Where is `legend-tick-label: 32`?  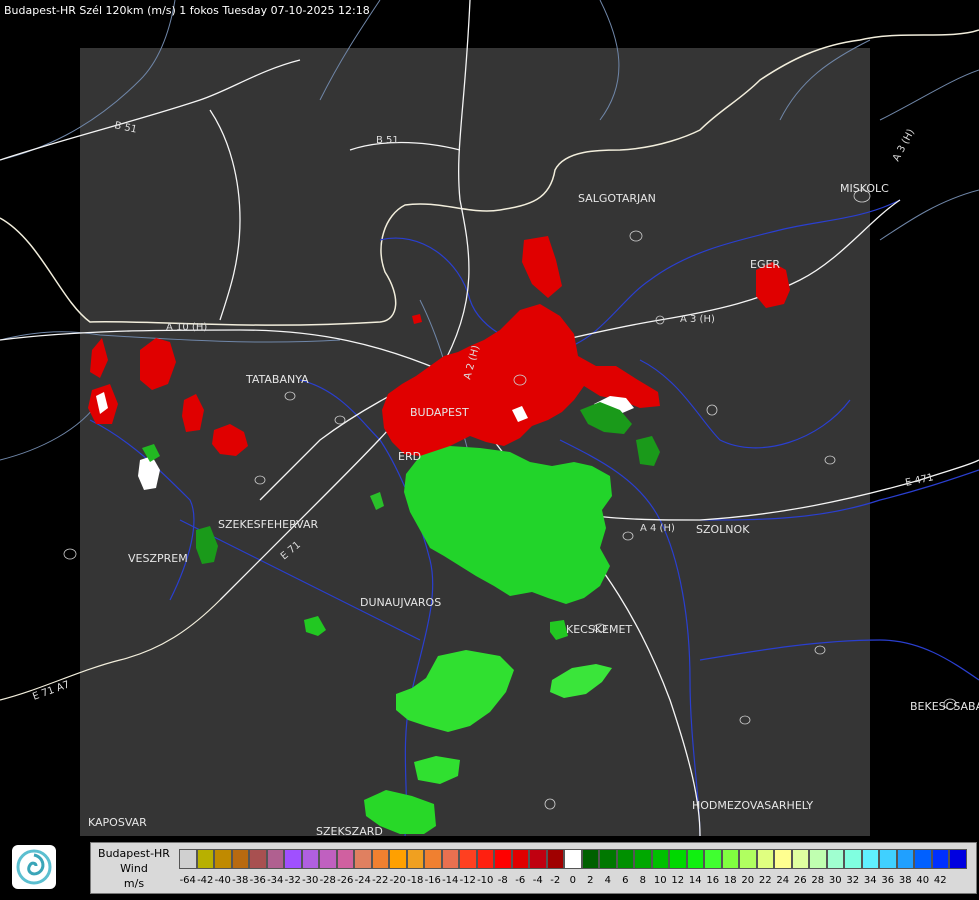 legend-tick-label: 32 is located at coordinates (853, 880).